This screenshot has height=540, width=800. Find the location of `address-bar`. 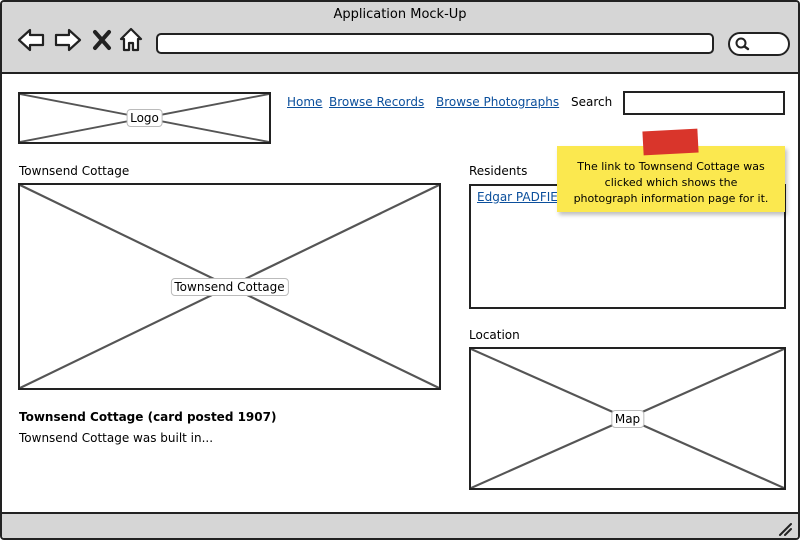

address-bar is located at coordinates (435, 43).